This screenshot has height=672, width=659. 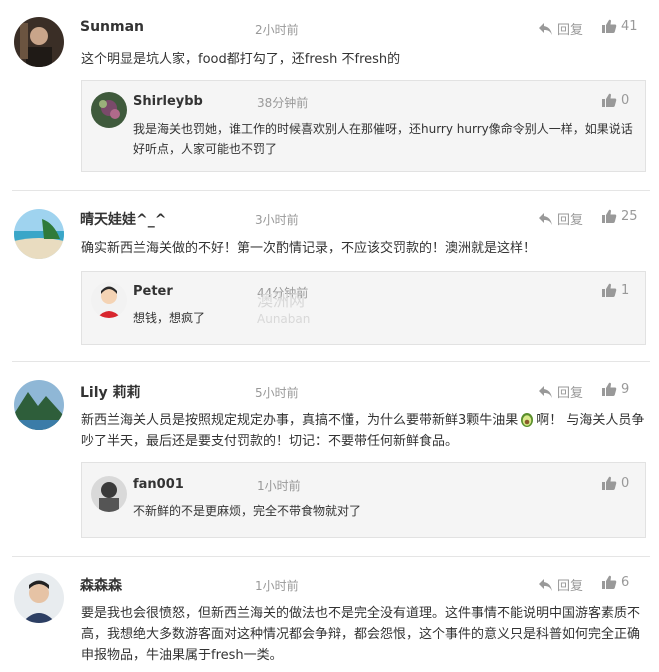 What do you see at coordinates (277, 586) in the screenshot?
I see `timestamp: 1小时前` at bounding box center [277, 586].